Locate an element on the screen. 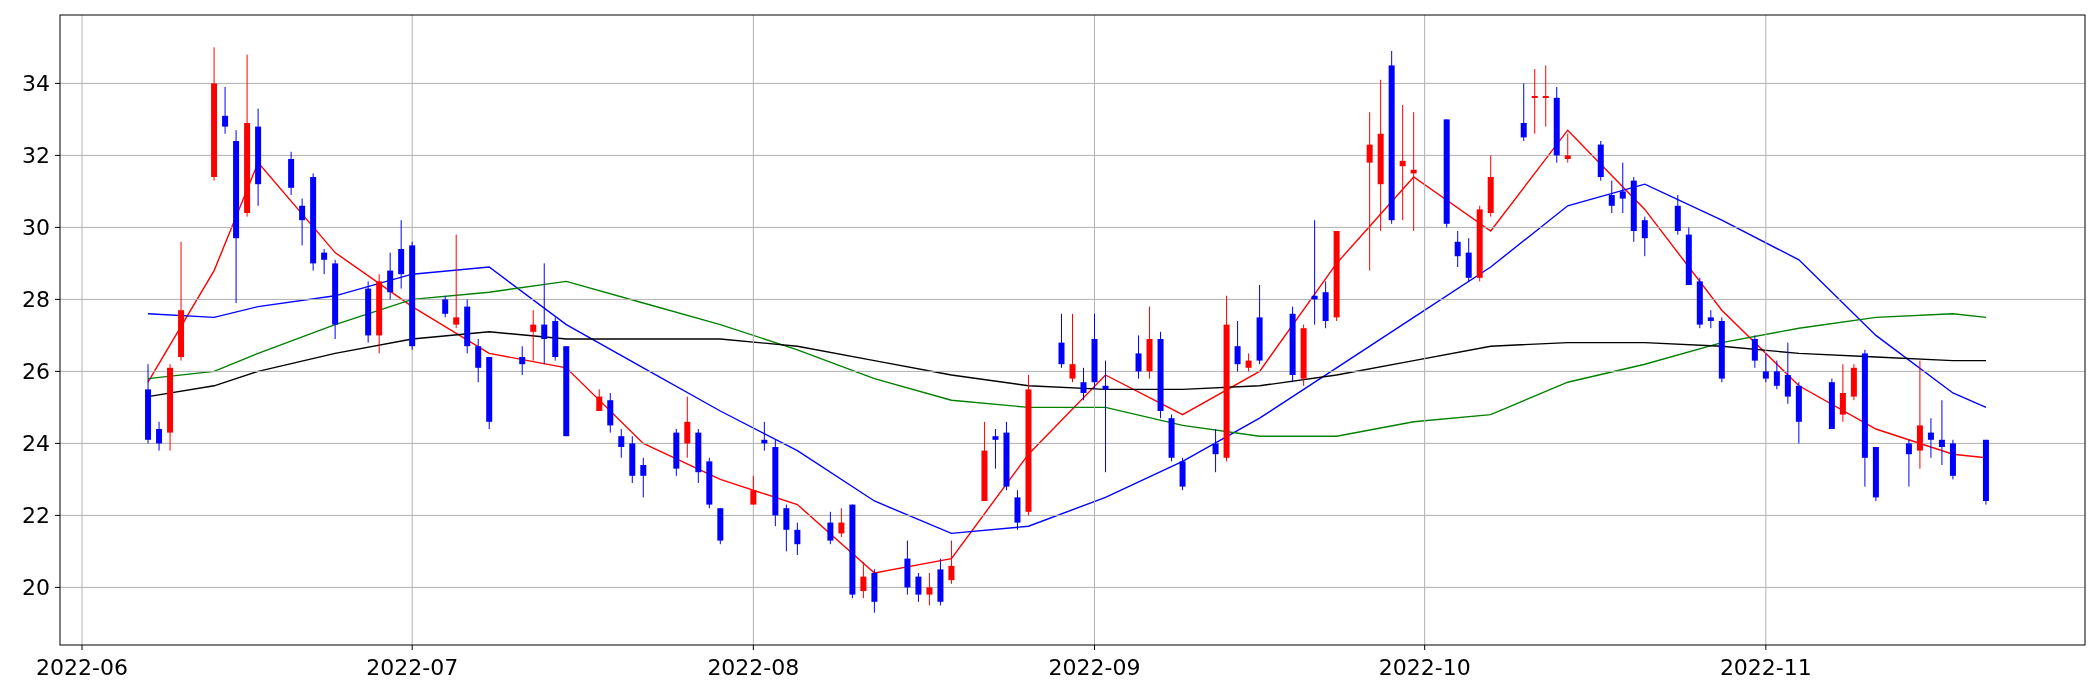  y-axis-tick-label: 26 is located at coordinates (36, 372).